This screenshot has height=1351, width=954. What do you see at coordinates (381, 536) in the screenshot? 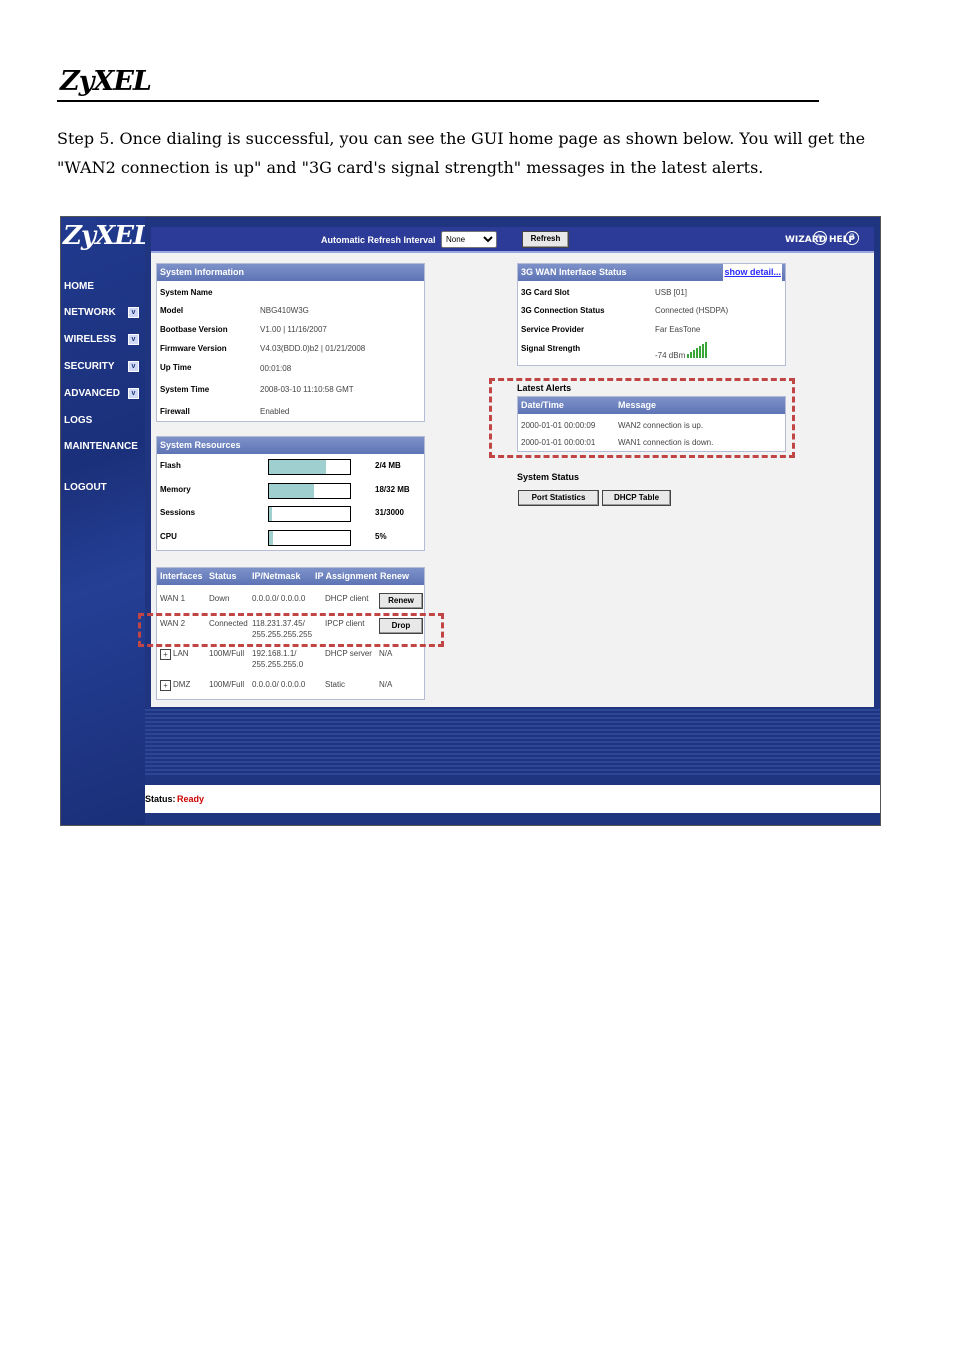
I see `resource-value: 5%` at bounding box center [381, 536].